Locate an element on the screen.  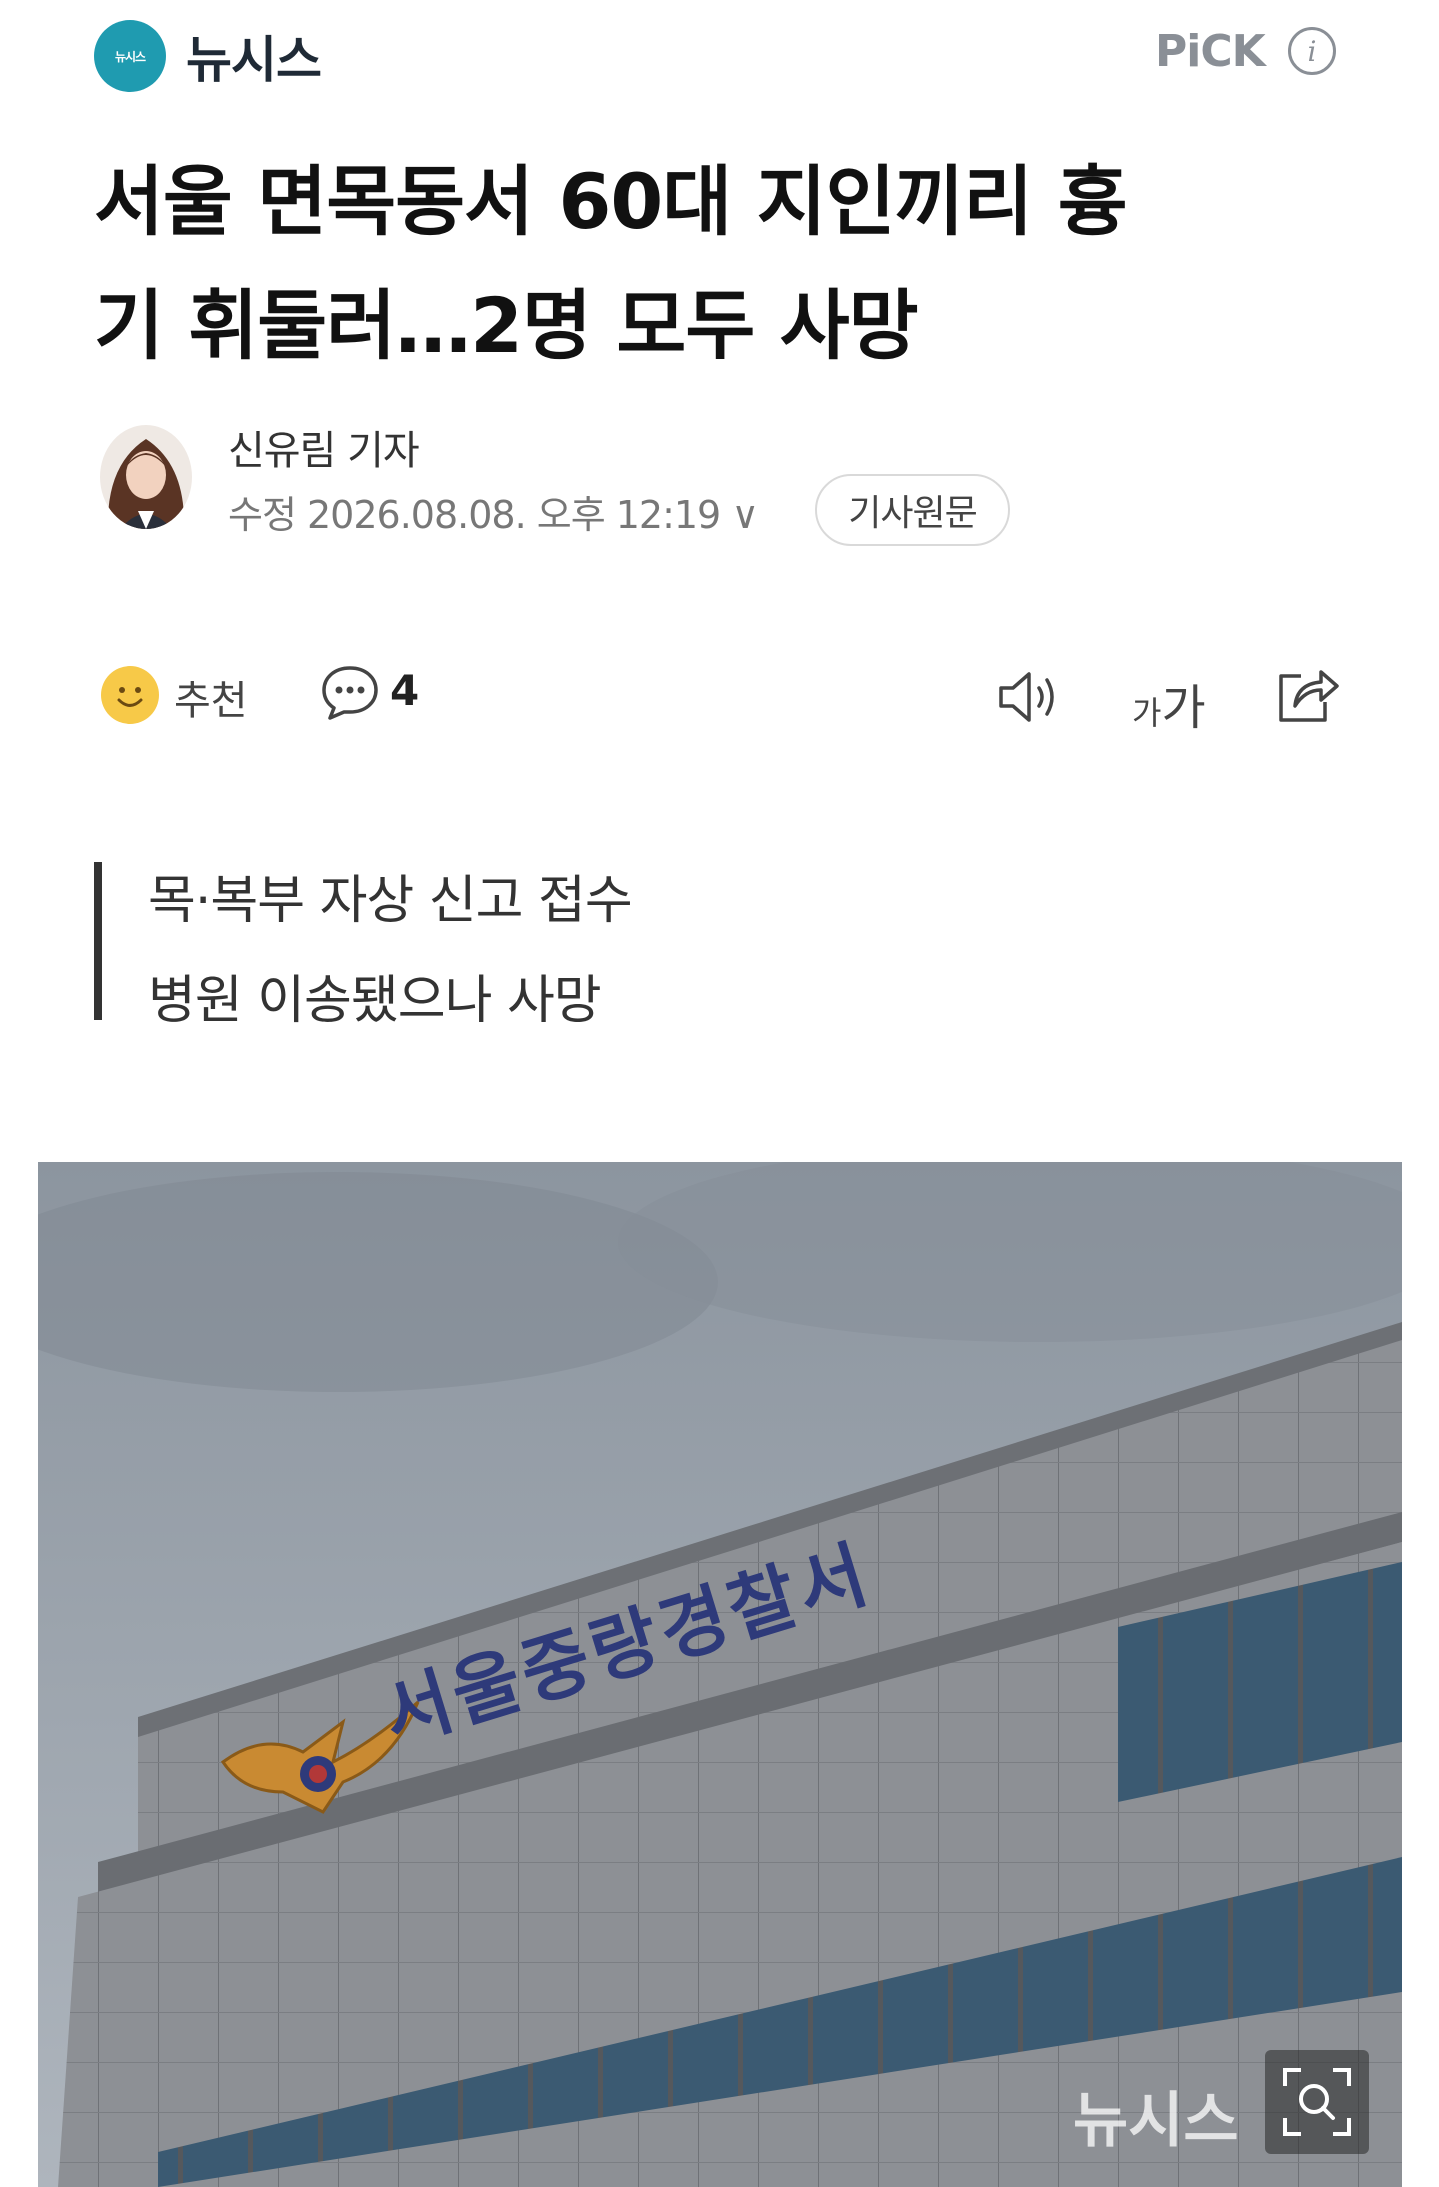
pick-label: PiCK is located at coordinates (1210, 51).